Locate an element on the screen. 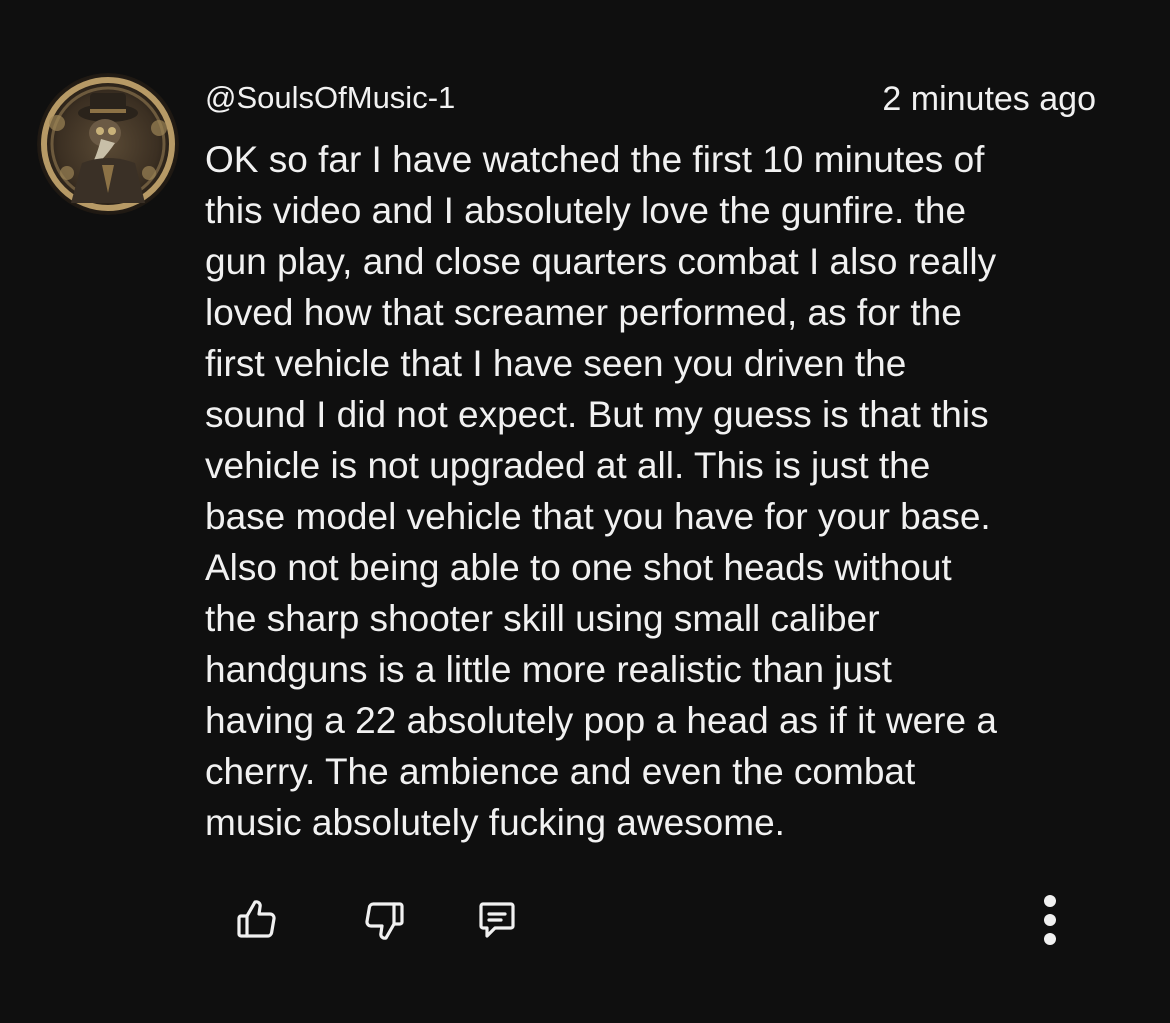  more-options-button is located at coordinates (1050, 920).